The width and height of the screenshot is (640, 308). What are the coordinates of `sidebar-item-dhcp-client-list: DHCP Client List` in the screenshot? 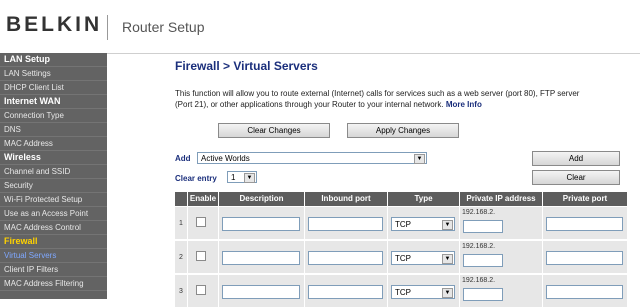 It's located at (53, 88).